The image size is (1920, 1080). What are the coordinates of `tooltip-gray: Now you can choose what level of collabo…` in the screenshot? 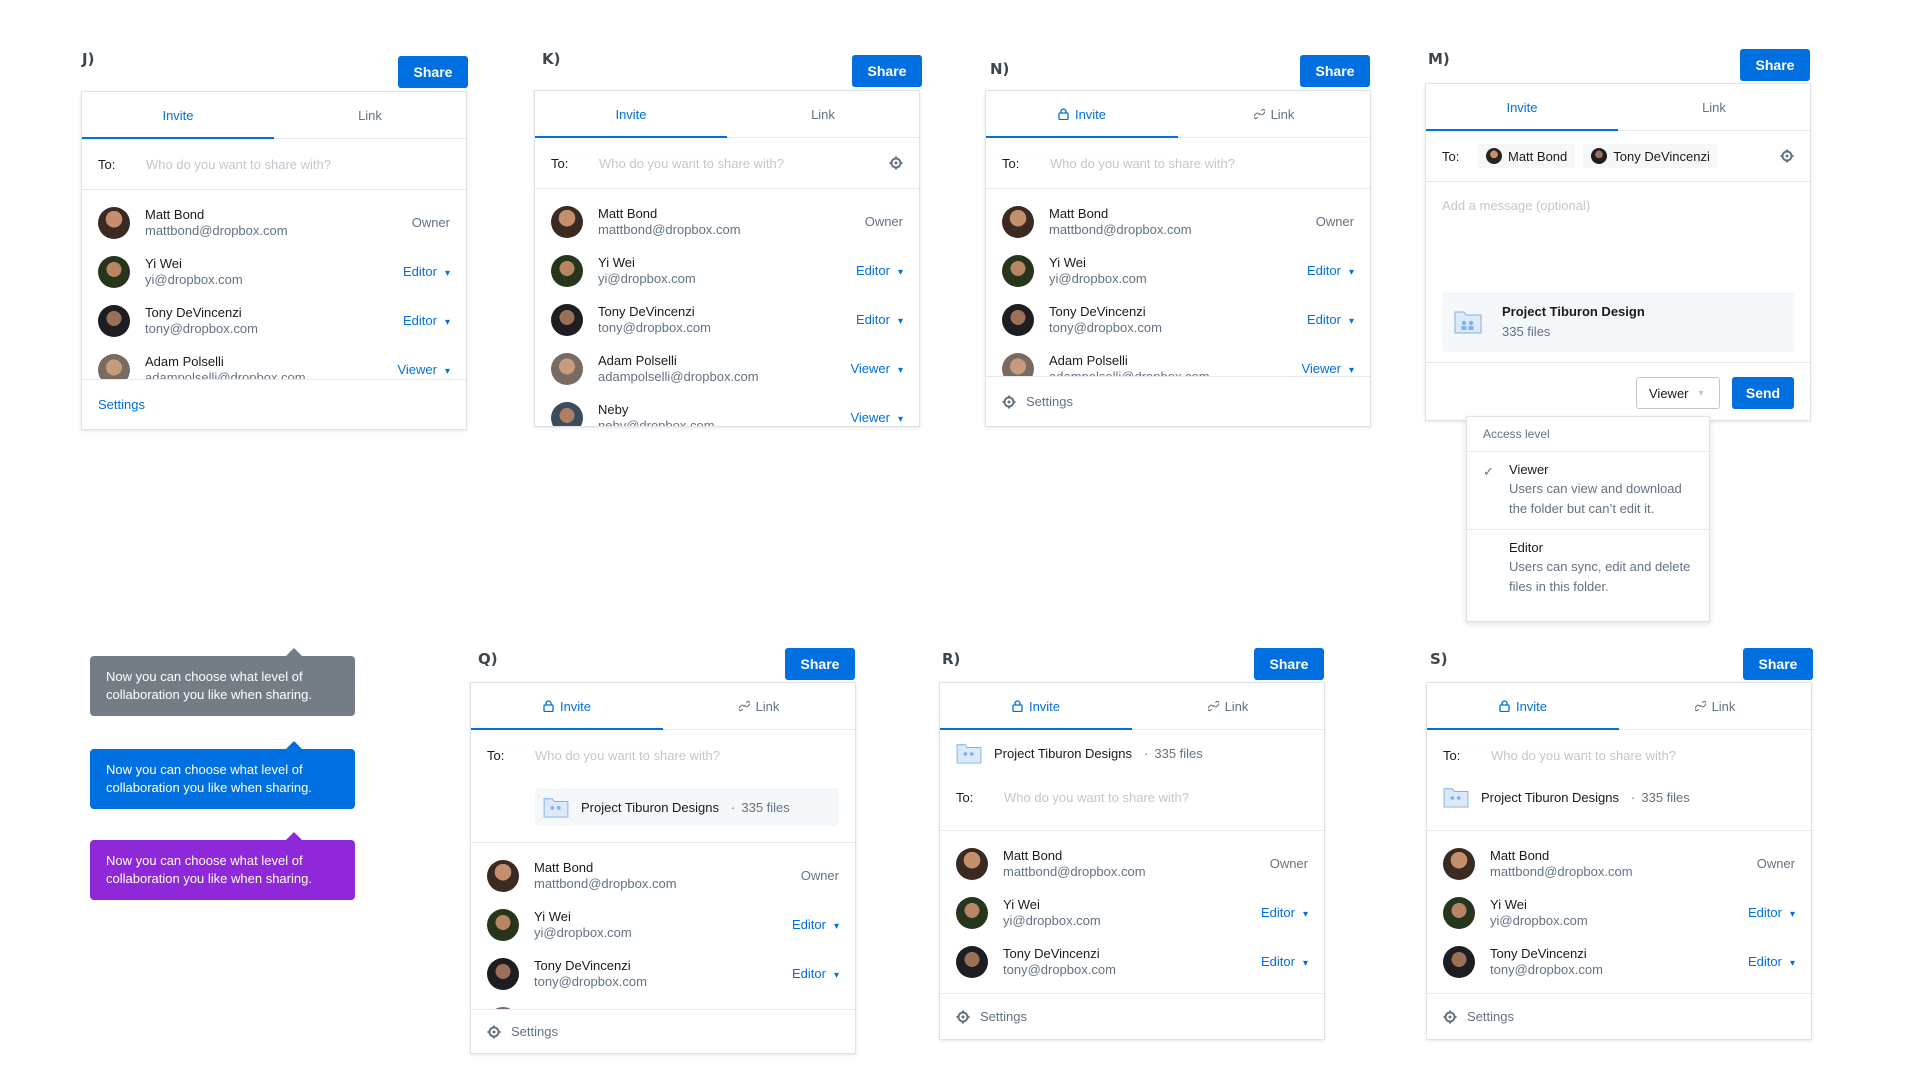 It's located at (222, 682).